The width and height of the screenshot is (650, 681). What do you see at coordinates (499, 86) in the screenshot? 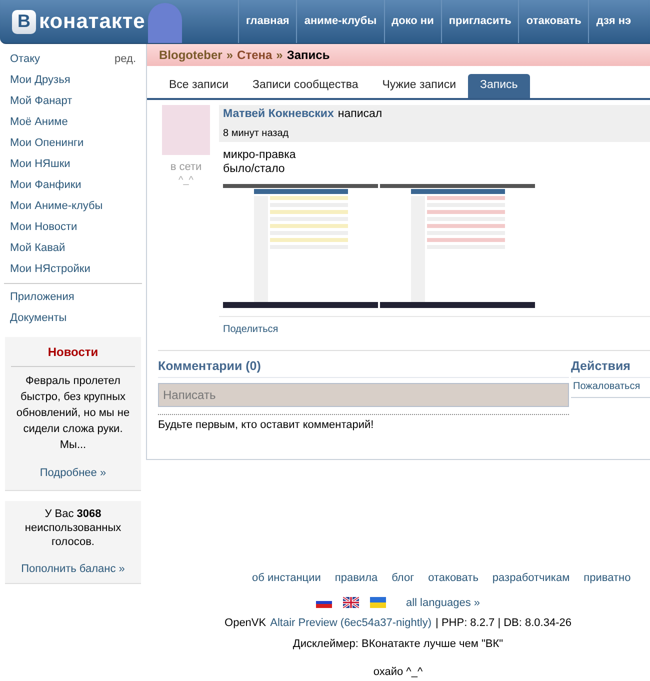
I see `tab: Запись` at bounding box center [499, 86].